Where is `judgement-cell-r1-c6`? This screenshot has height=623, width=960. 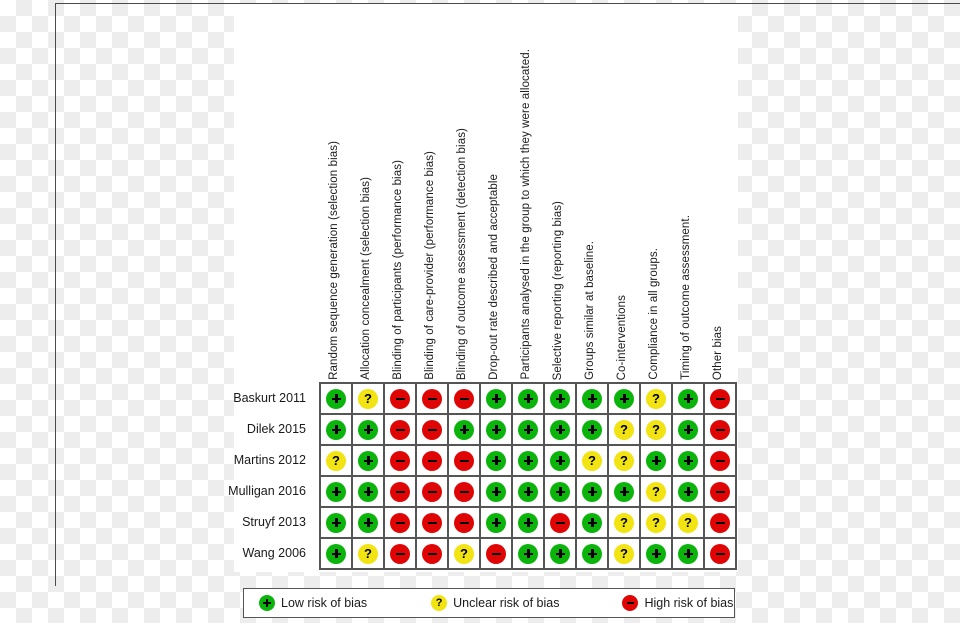
judgement-cell-r1-c6 is located at coordinates (529, 430).